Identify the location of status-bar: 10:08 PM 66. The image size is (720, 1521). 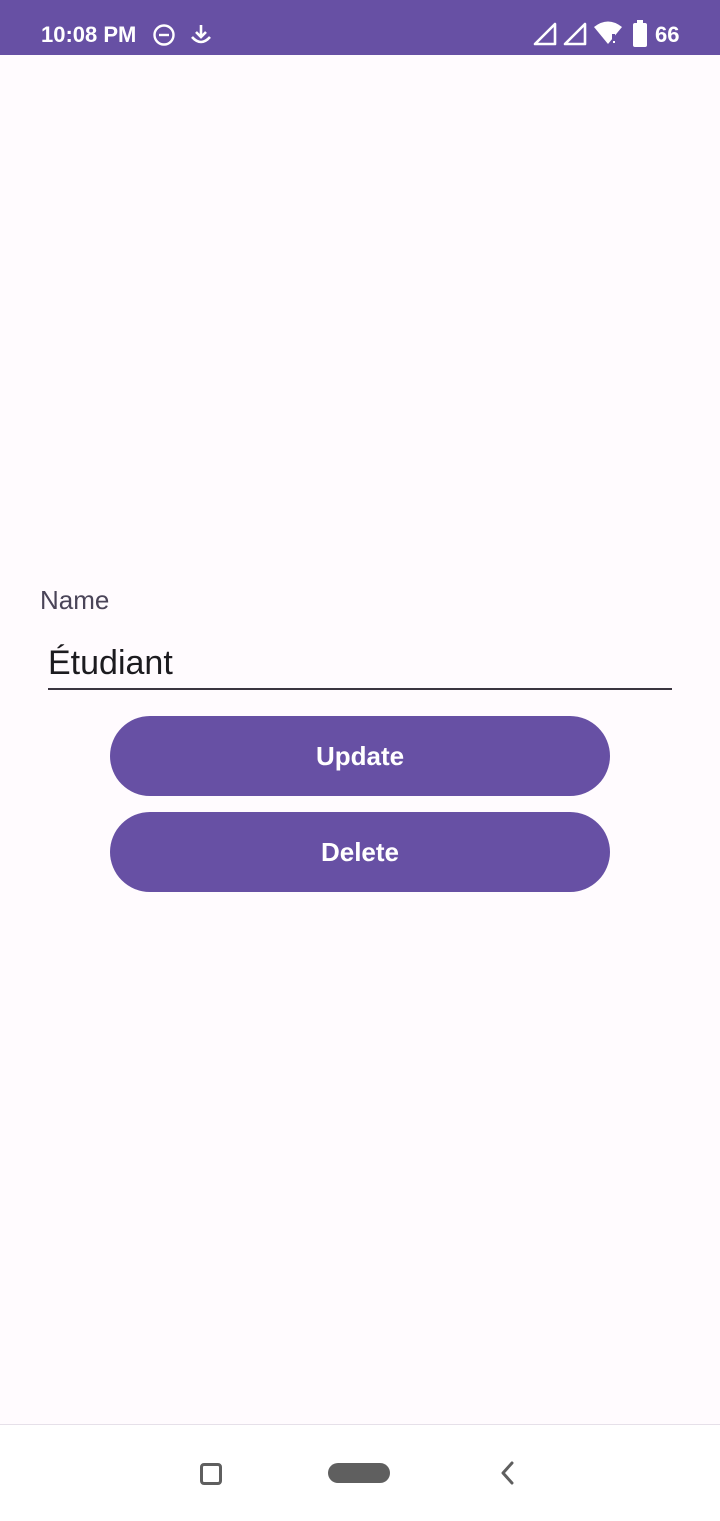
(360, 27).